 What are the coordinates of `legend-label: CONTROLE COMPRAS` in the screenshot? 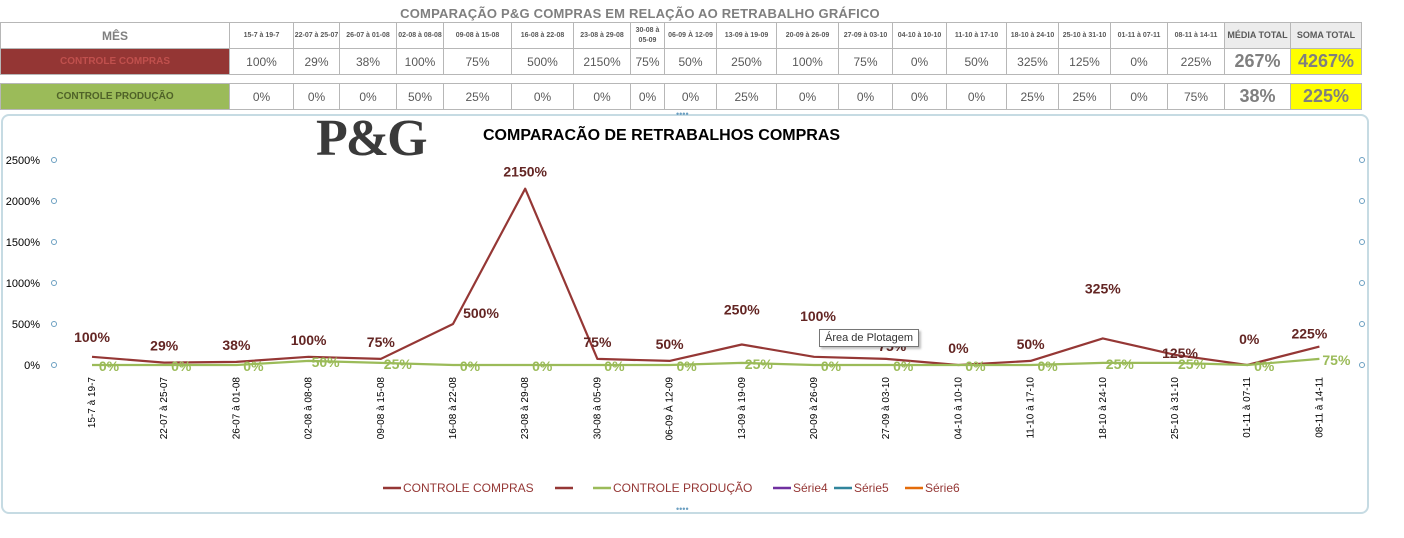 It's located at (468, 488).